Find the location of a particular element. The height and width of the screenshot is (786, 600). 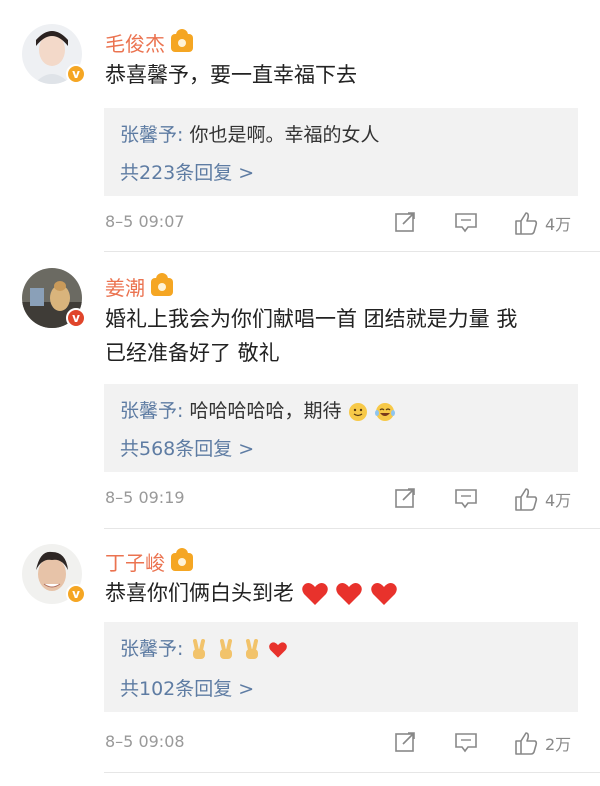

comment-text: 恭喜你们俩白头到老 is located at coordinates (345, 593).